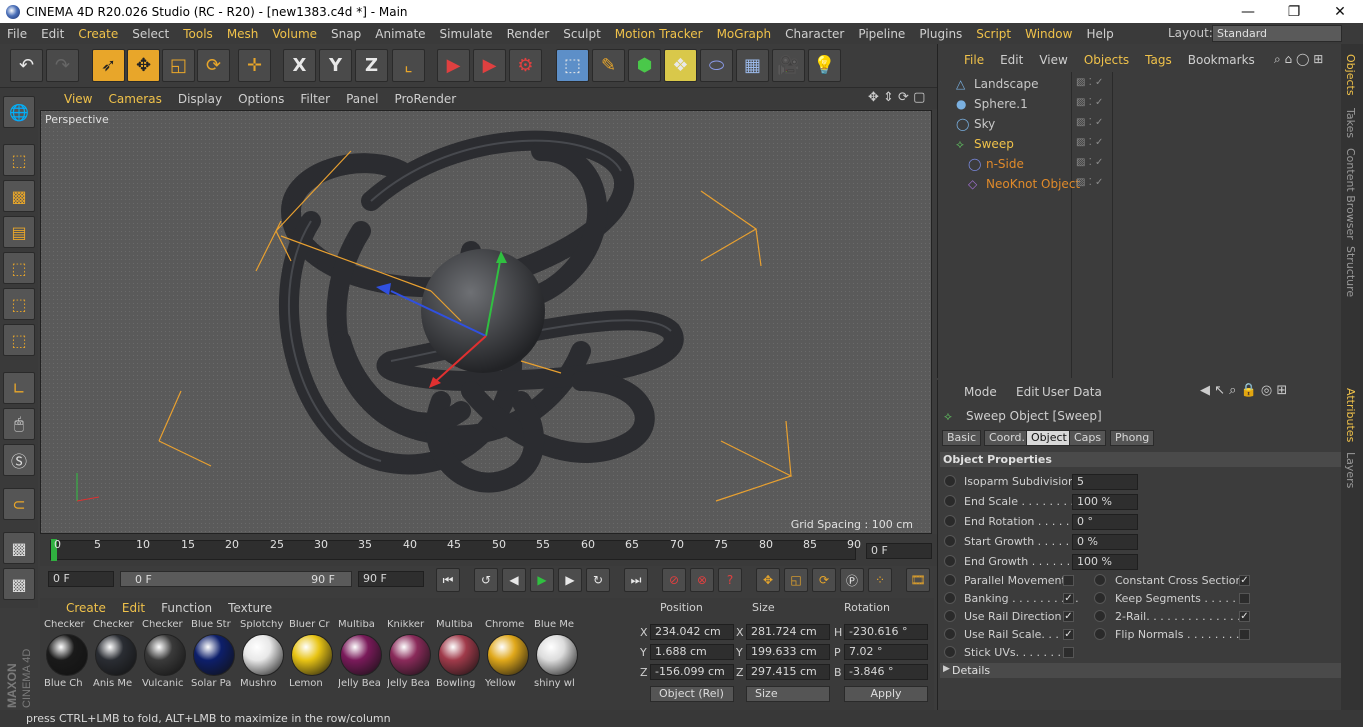 The width and height of the screenshot is (1363, 727). Describe the element at coordinates (692, 672) in the screenshot. I see `position-z-field: -156.099 cm` at that location.